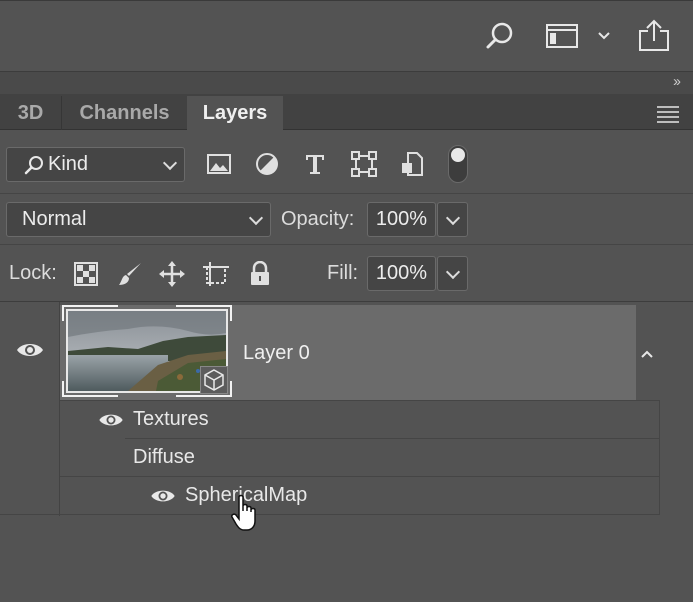 This screenshot has height=602, width=693. Describe the element at coordinates (163, 499) in the screenshot. I see `sphericalmap-visibility-eye-icon` at that location.